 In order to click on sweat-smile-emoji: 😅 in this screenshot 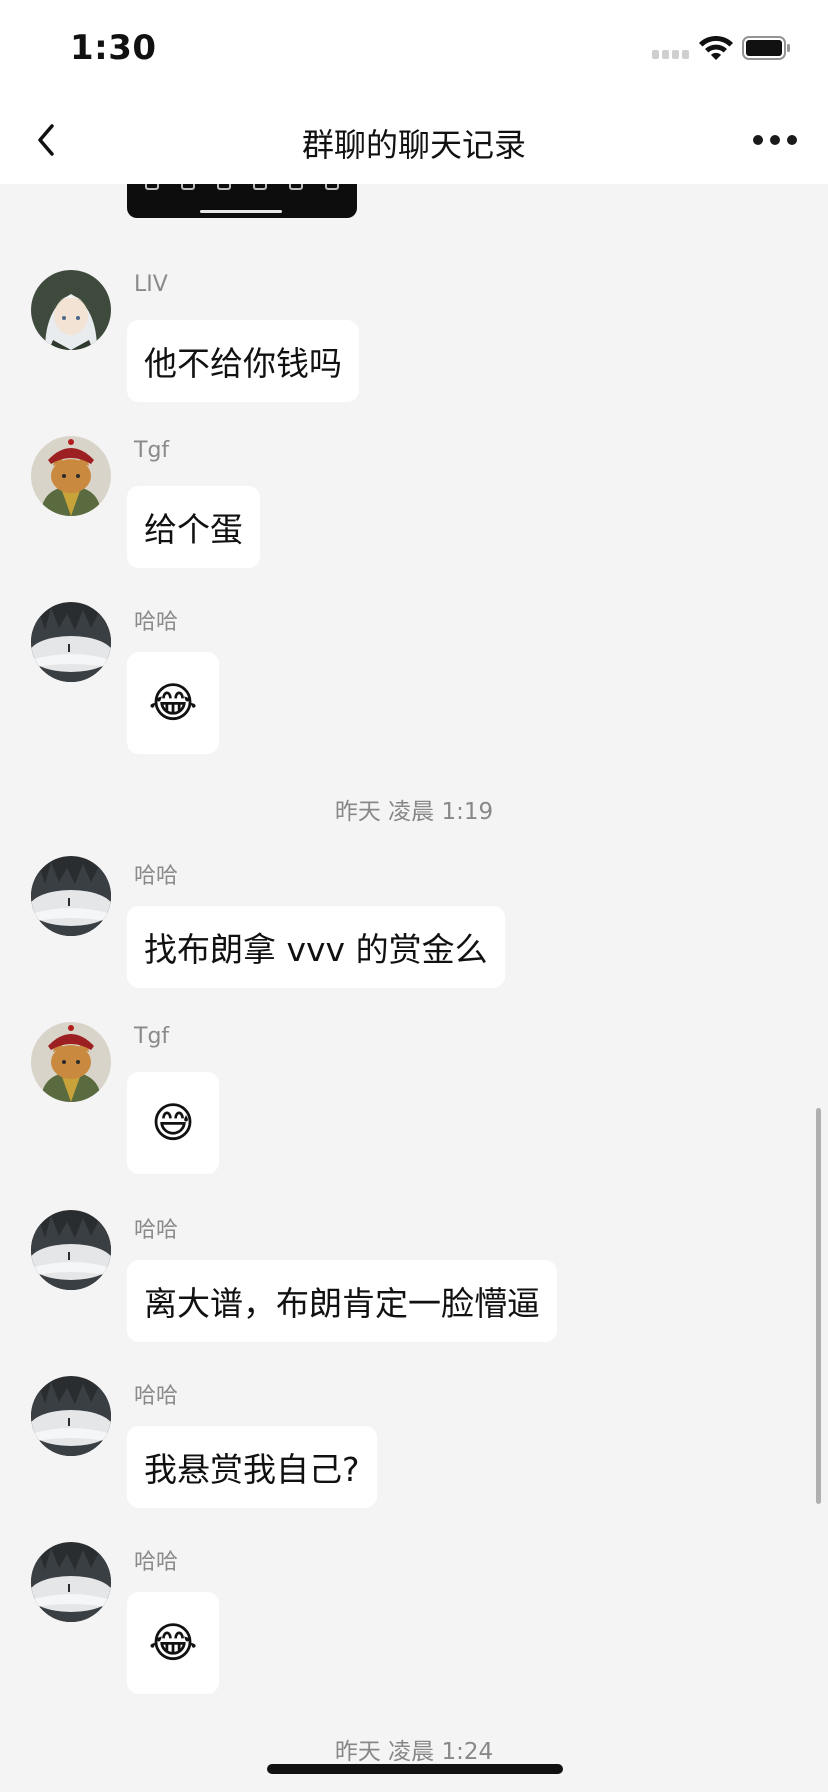, I will do `click(173, 1122)`.